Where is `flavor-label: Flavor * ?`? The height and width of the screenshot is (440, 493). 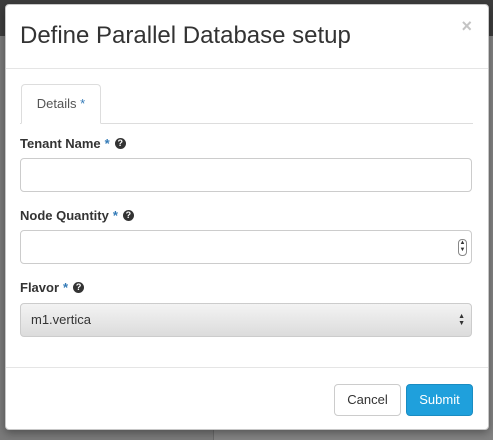 flavor-label: Flavor * ? is located at coordinates (52, 287).